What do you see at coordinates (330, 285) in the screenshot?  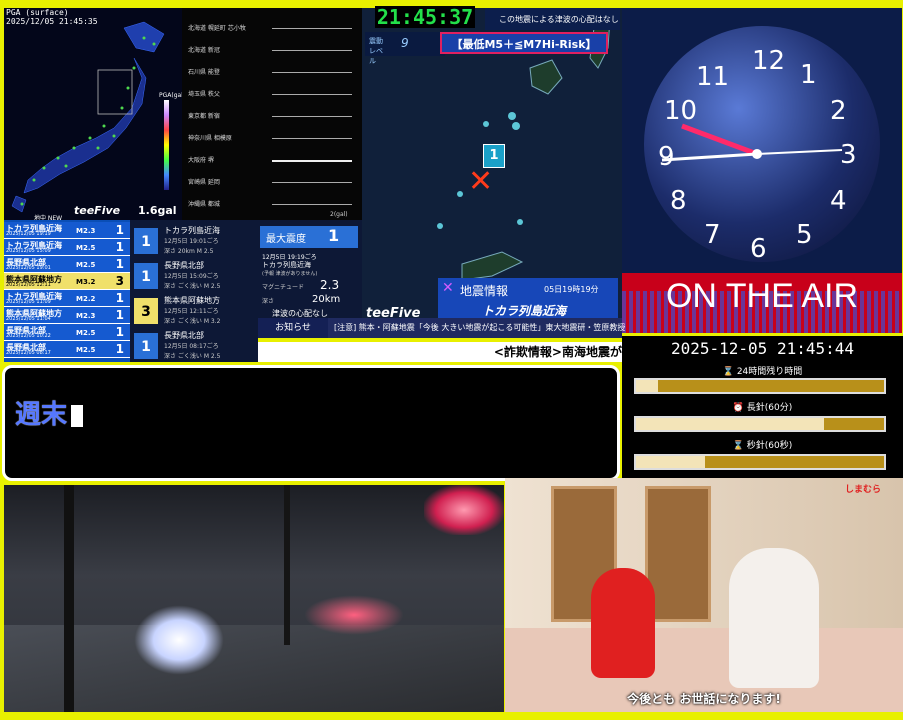 I see `magnitude-value: 2.3` at bounding box center [330, 285].